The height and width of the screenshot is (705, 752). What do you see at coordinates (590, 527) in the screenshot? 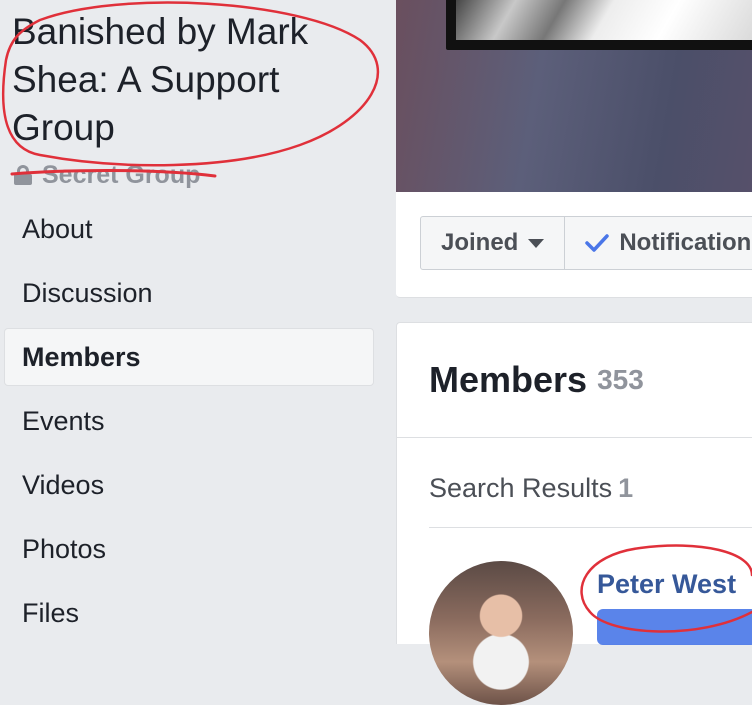
I see `divider` at bounding box center [590, 527].